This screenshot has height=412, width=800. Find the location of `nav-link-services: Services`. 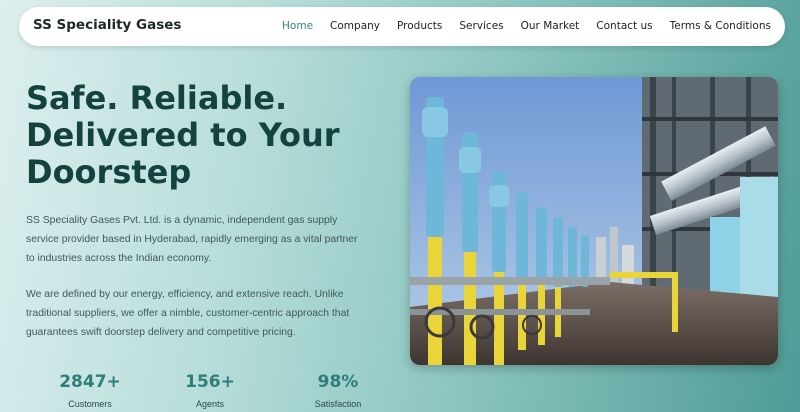

nav-link-services: Services is located at coordinates (481, 26).